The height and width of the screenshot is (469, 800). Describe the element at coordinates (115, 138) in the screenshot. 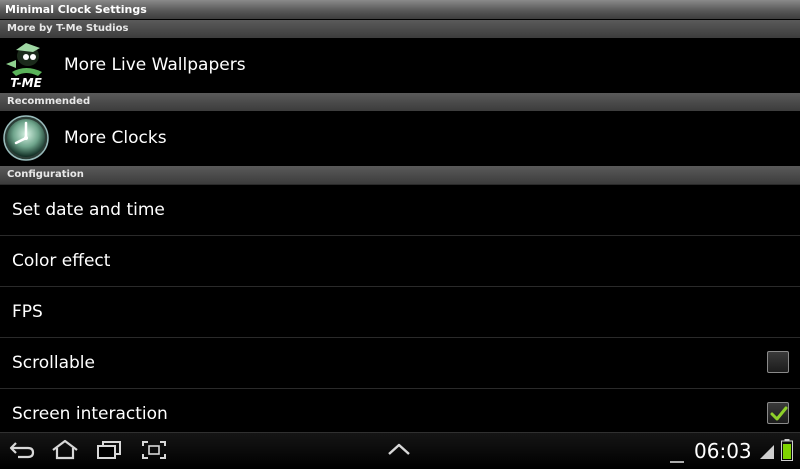

I see `more-clocks-label: More Clocks` at that location.